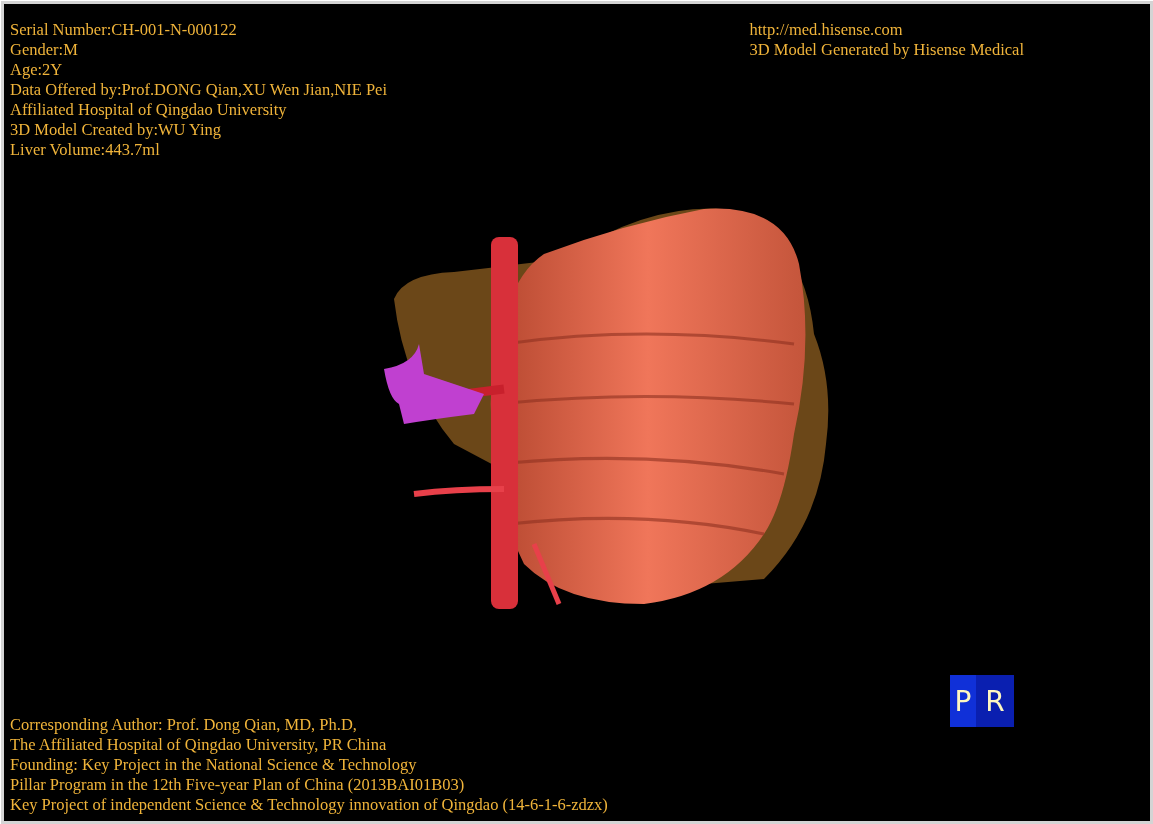 The height and width of the screenshot is (824, 1153). Describe the element at coordinates (995, 701) in the screenshot. I see `cube-face-label: R` at that location.